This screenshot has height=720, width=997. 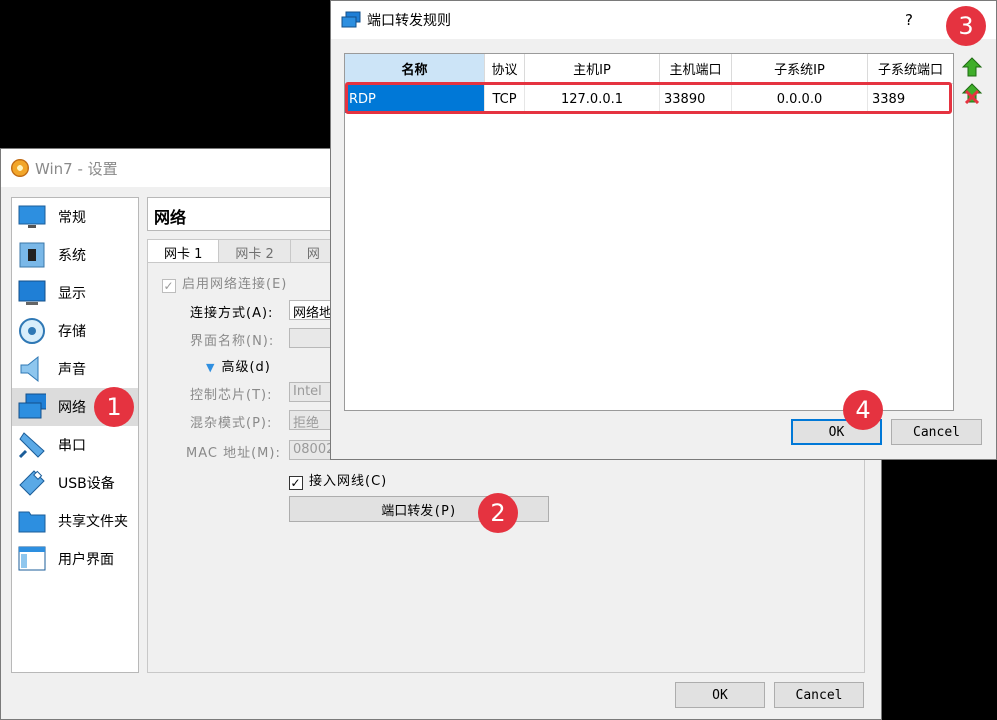 What do you see at coordinates (75, 521) in the screenshot?
I see `sidebar-item-shared-folders: 共享文件夹` at bounding box center [75, 521].